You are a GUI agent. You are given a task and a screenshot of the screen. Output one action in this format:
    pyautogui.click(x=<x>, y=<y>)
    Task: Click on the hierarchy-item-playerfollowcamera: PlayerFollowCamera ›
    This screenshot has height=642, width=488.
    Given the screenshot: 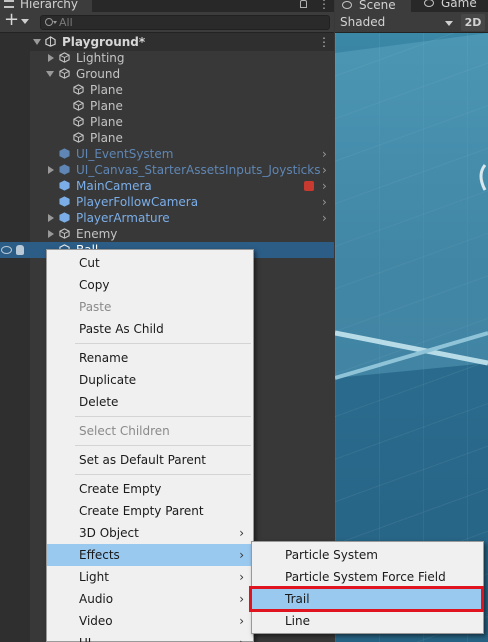 What is the action you would take?
    pyautogui.click(x=167, y=202)
    